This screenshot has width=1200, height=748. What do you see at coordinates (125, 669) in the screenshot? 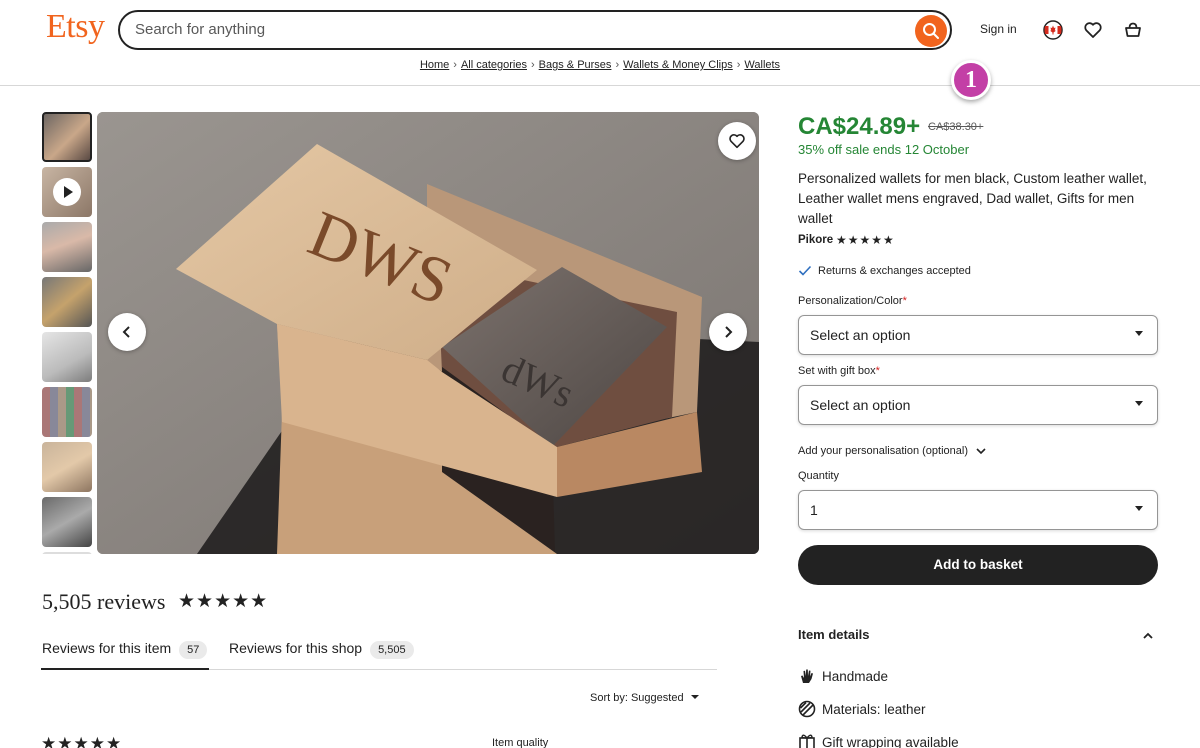
I see `tab-active-indicator` at bounding box center [125, 669].